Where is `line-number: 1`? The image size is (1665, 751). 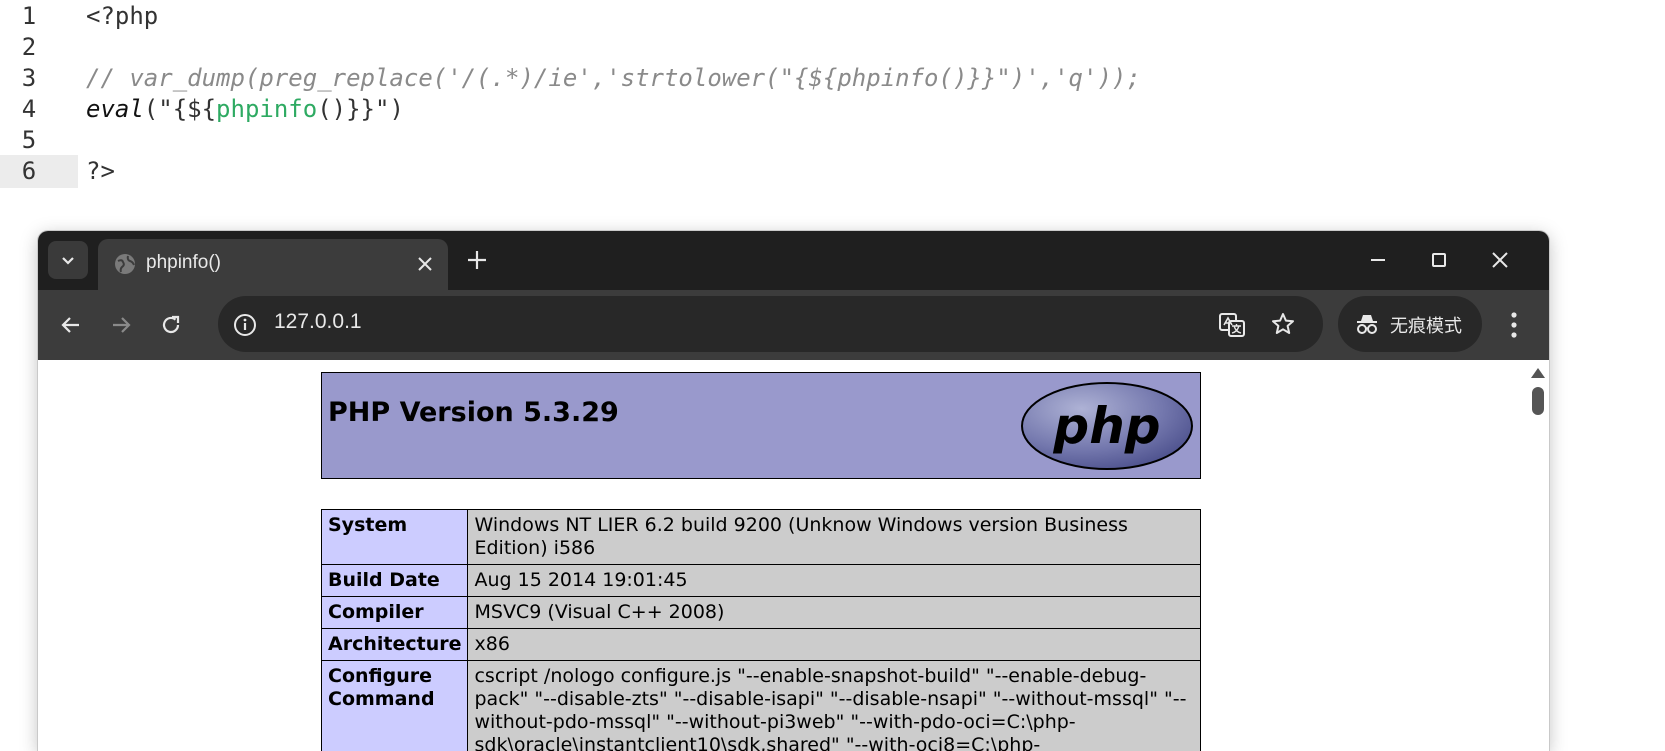
line-number: 1 is located at coordinates (39, 16).